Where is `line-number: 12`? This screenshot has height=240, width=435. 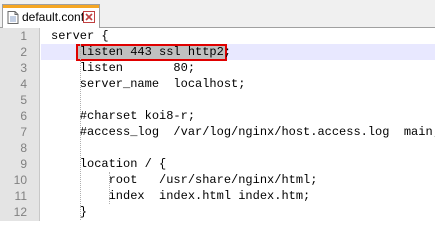
line-number: 12 is located at coordinates (20, 212).